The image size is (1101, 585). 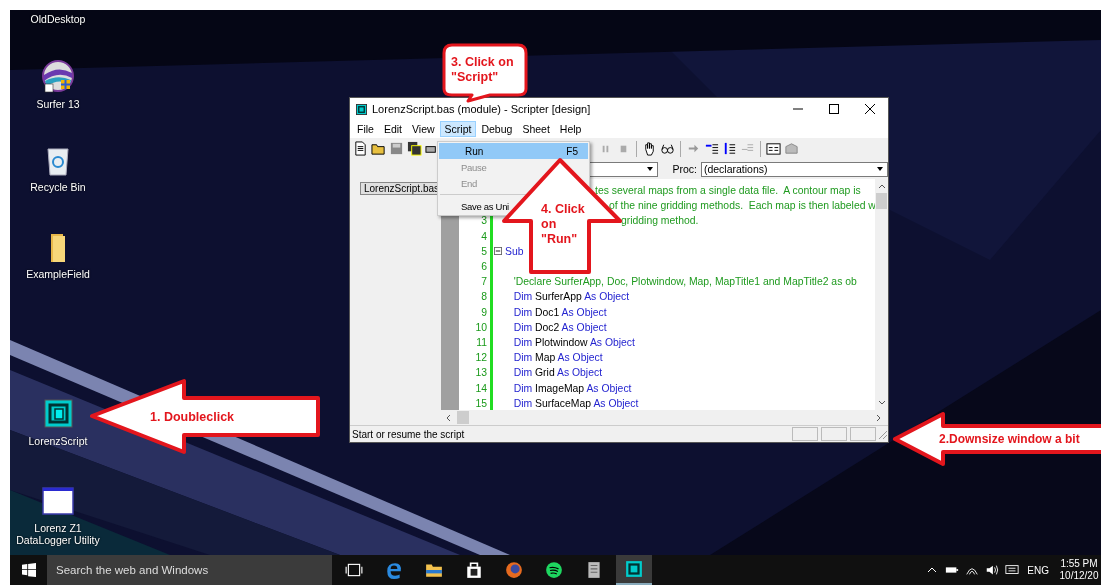 I want to click on callout-label: 1. Doubleclick, so click(x=192, y=417).